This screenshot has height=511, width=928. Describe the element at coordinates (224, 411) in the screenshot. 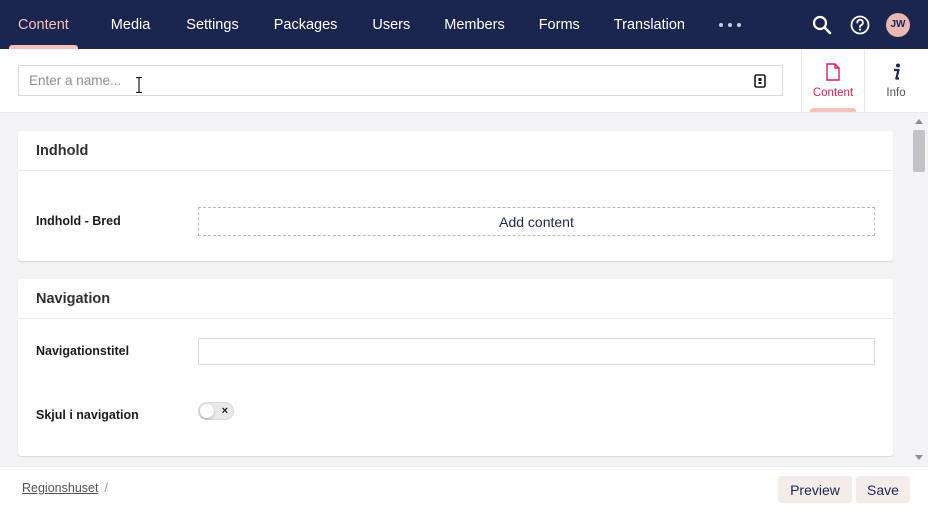

I see `close-icon: ×` at that location.